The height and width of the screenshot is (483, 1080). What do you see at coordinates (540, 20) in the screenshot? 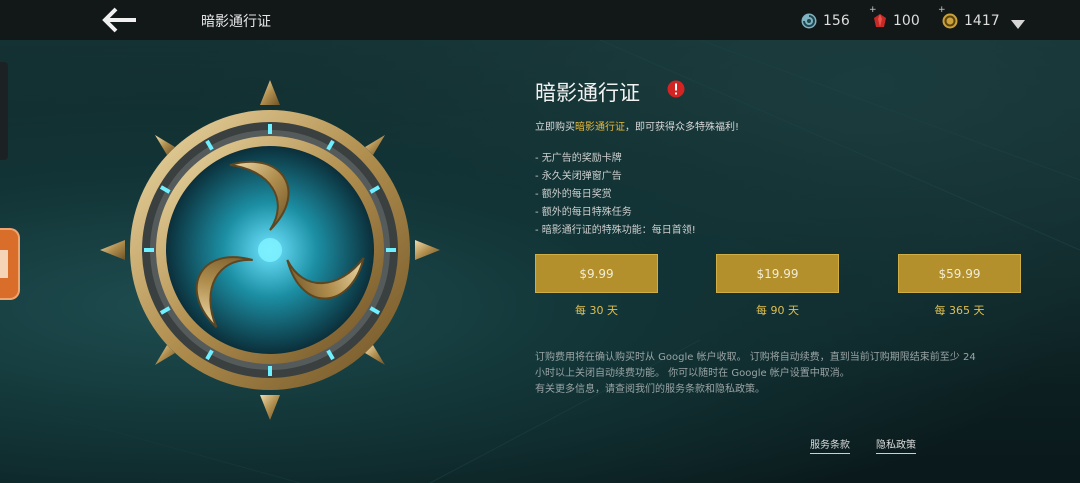
I see `top-bar: 暗影通行证 156 + 100 + 1417` at bounding box center [540, 20].